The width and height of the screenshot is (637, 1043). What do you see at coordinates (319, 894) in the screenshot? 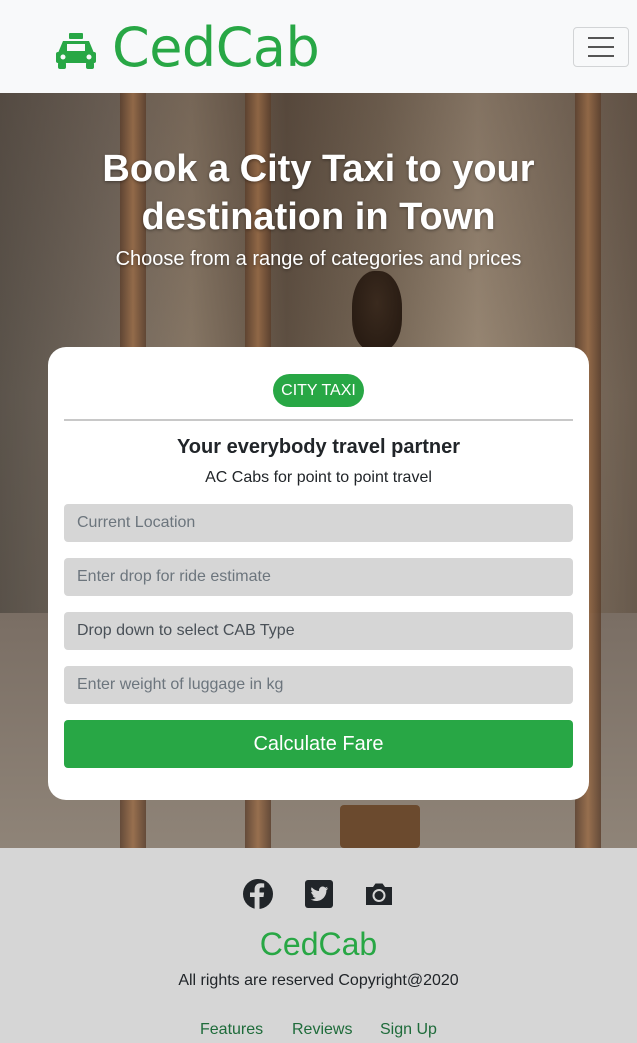
I see `twitter-icon` at bounding box center [319, 894].